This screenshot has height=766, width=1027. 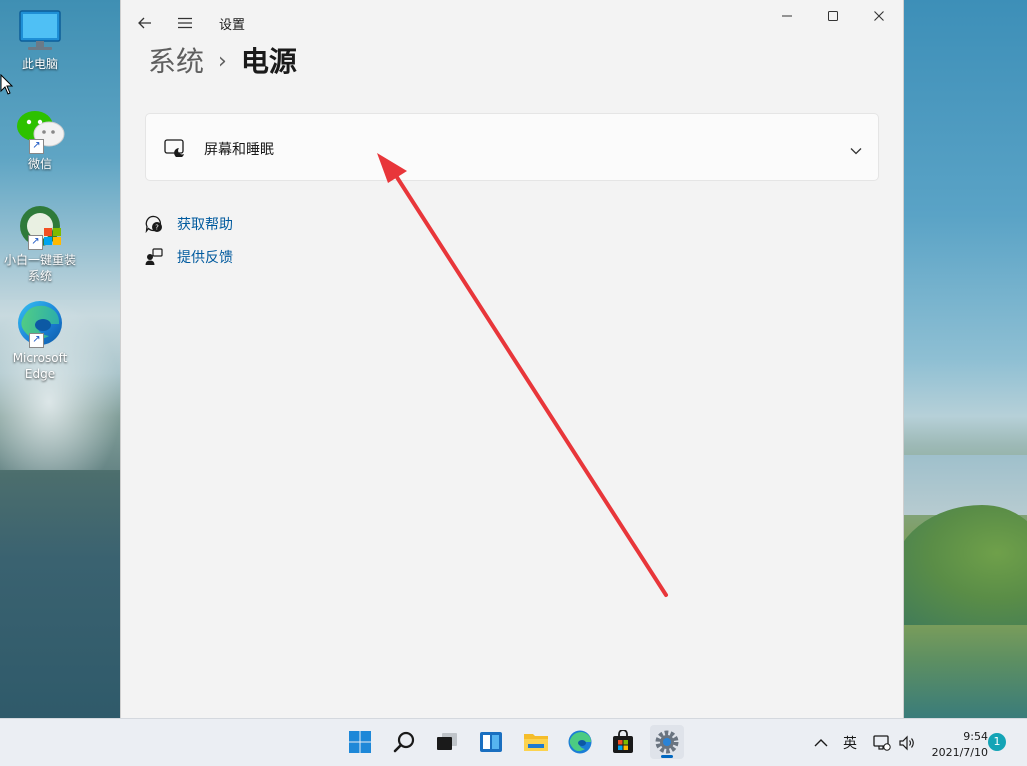 I want to click on maximize-icon, so click(x=833, y=16).